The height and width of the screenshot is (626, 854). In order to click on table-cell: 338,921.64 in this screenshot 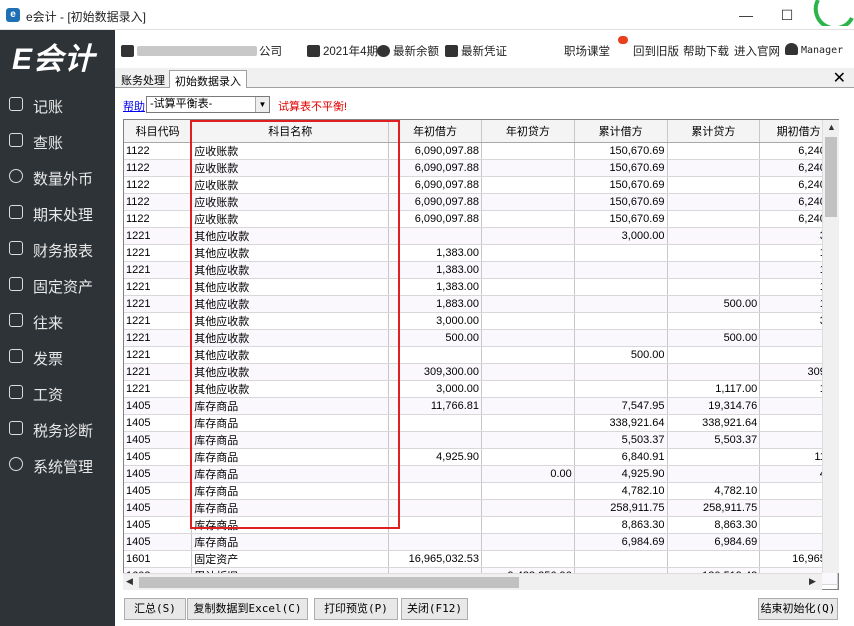, I will do `click(714, 423)`.